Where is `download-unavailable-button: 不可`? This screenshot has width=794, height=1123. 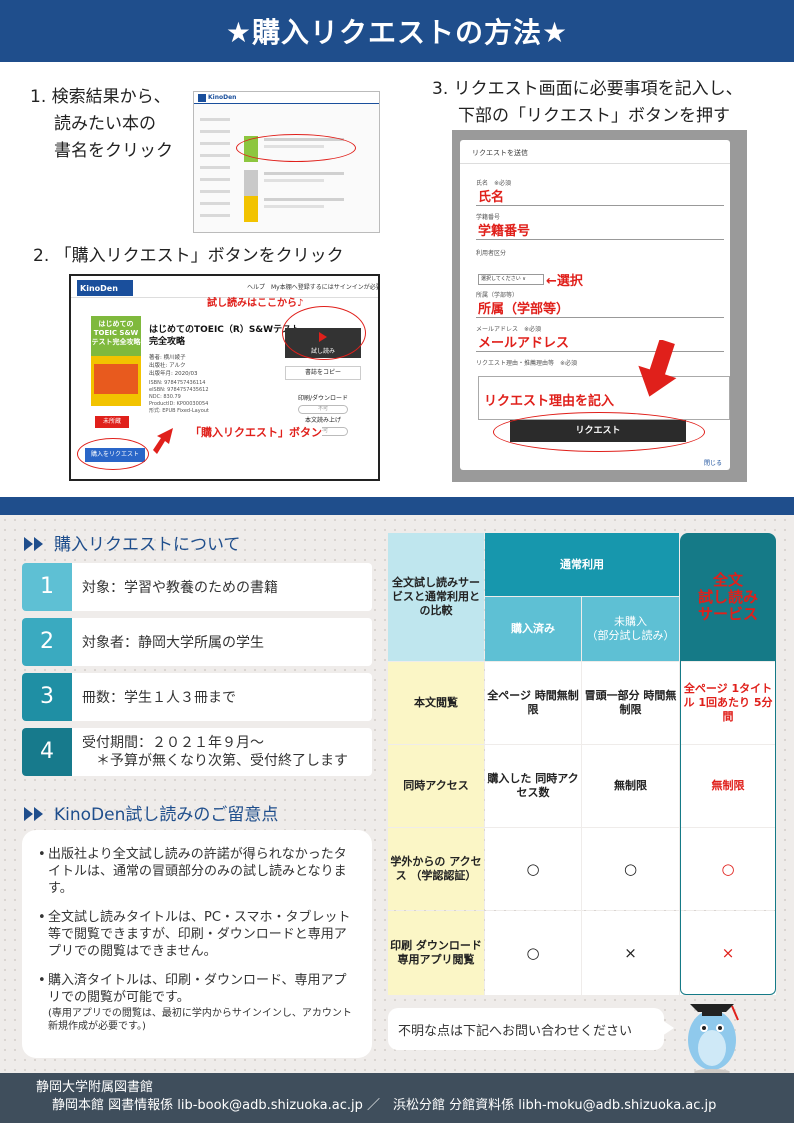
download-unavailable-button: 不可 is located at coordinates (323, 409).